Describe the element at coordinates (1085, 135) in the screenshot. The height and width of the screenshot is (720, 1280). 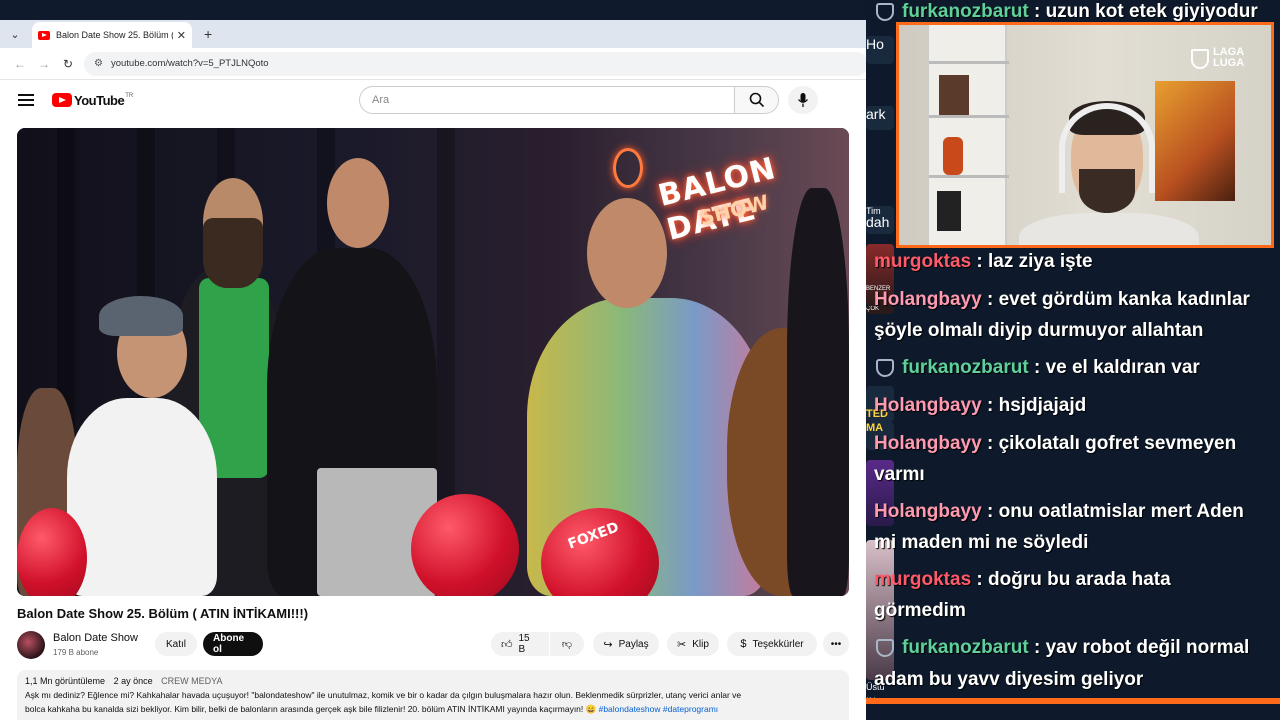
I see `webcam-overlay: LAGA LUGA` at that location.